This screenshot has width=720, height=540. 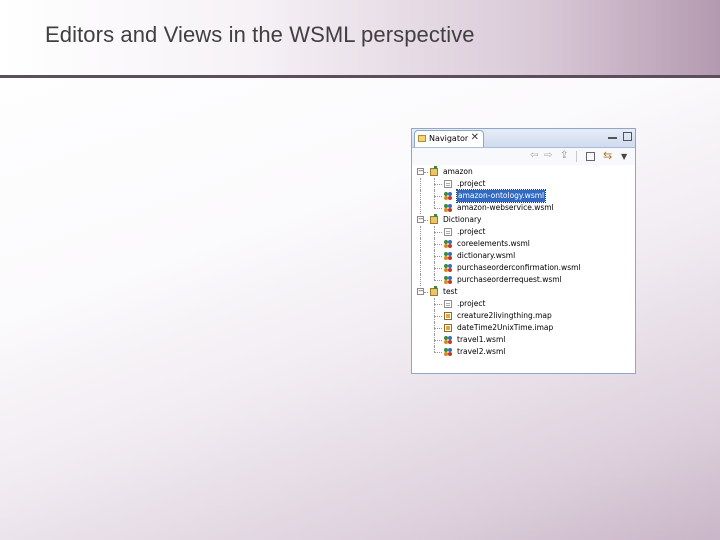 I want to click on tree-file-row: amazon-ontology.wsml, so click(x=523, y=196).